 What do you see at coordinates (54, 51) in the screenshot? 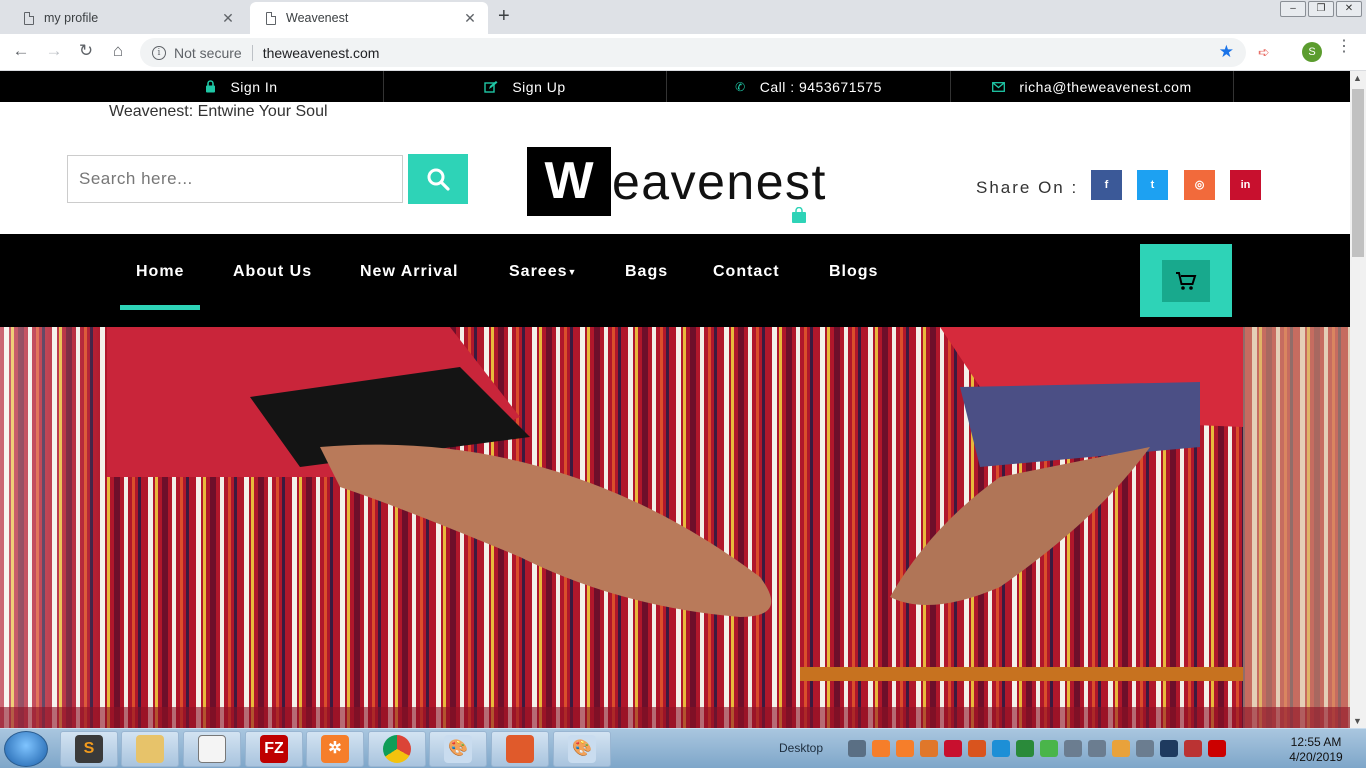
I see `forward-button: →` at bounding box center [54, 51].